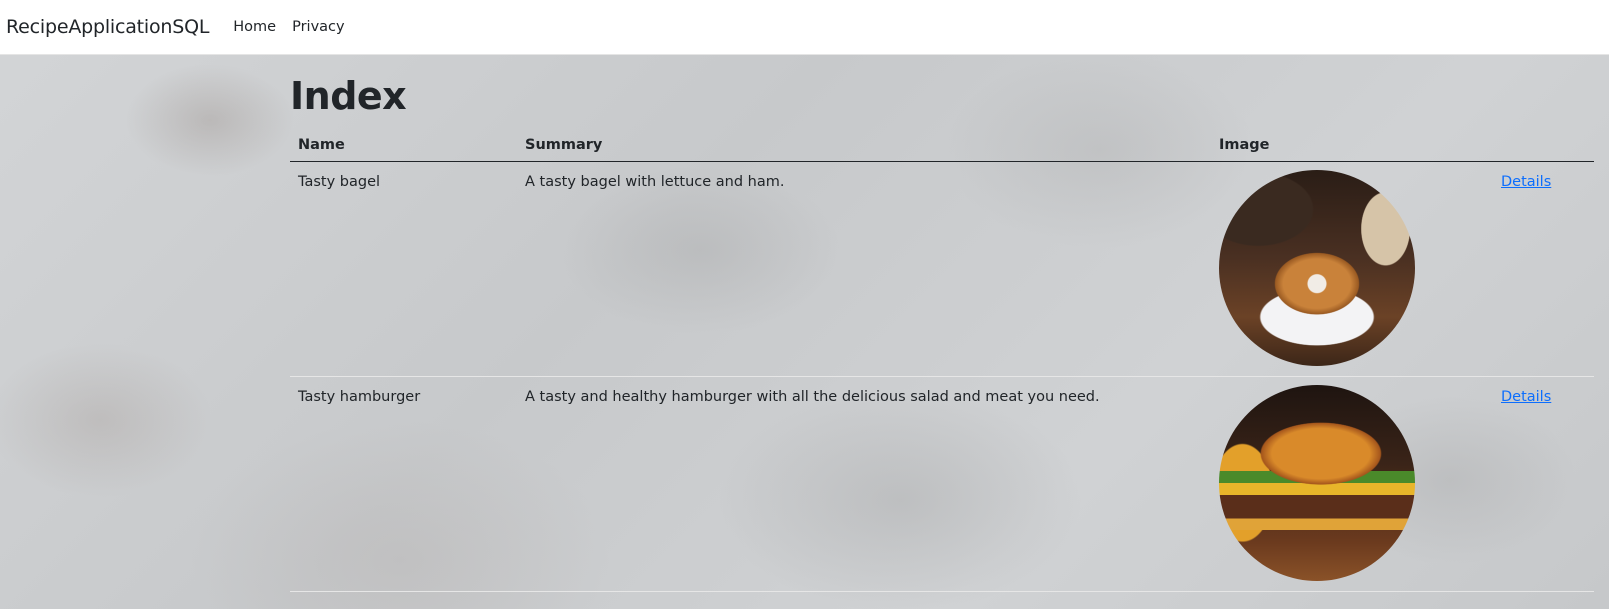 This screenshot has width=1609, height=609. I want to click on column-header-summary: Summary, so click(864, 145).